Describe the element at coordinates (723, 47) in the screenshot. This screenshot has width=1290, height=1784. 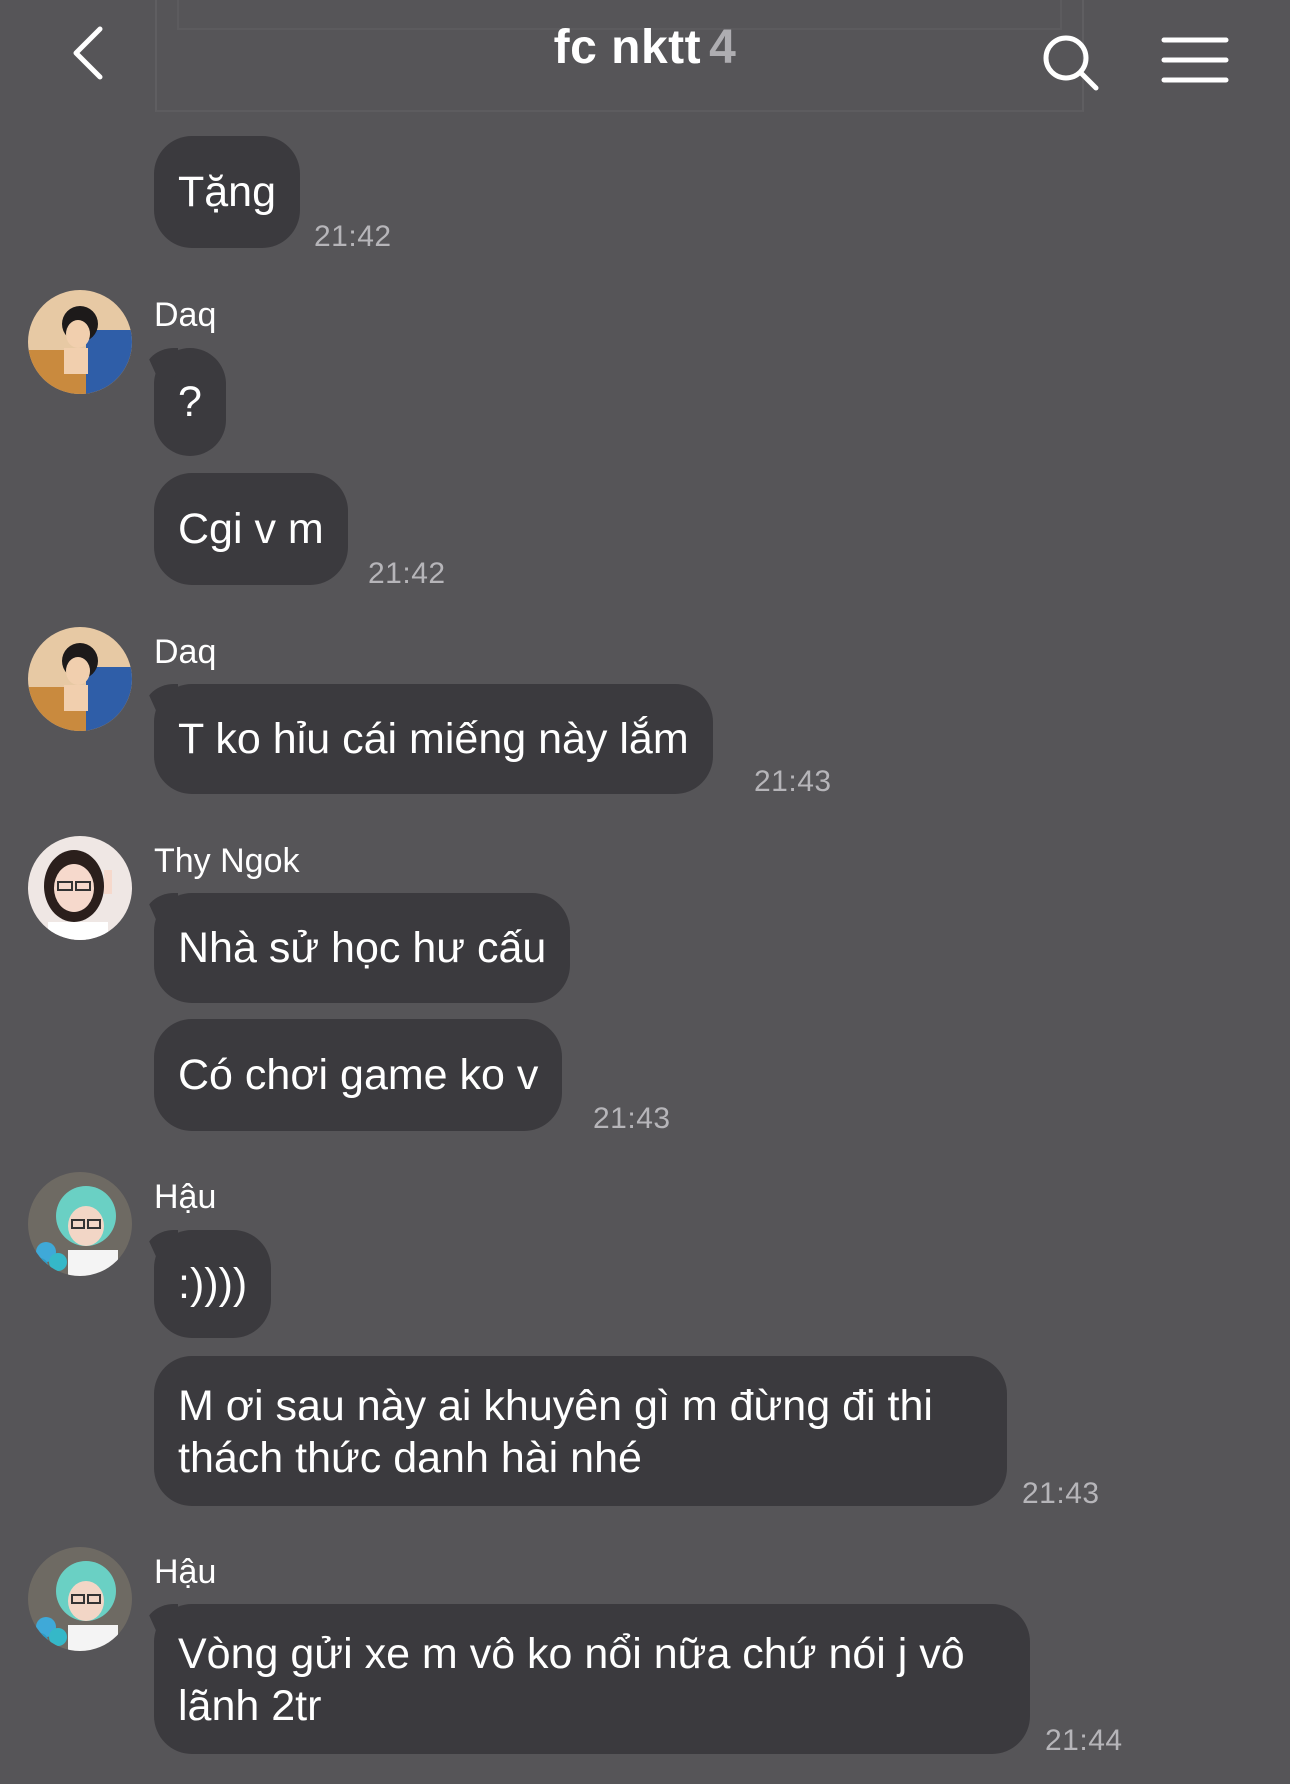
I see `member-count: 4` at that location.